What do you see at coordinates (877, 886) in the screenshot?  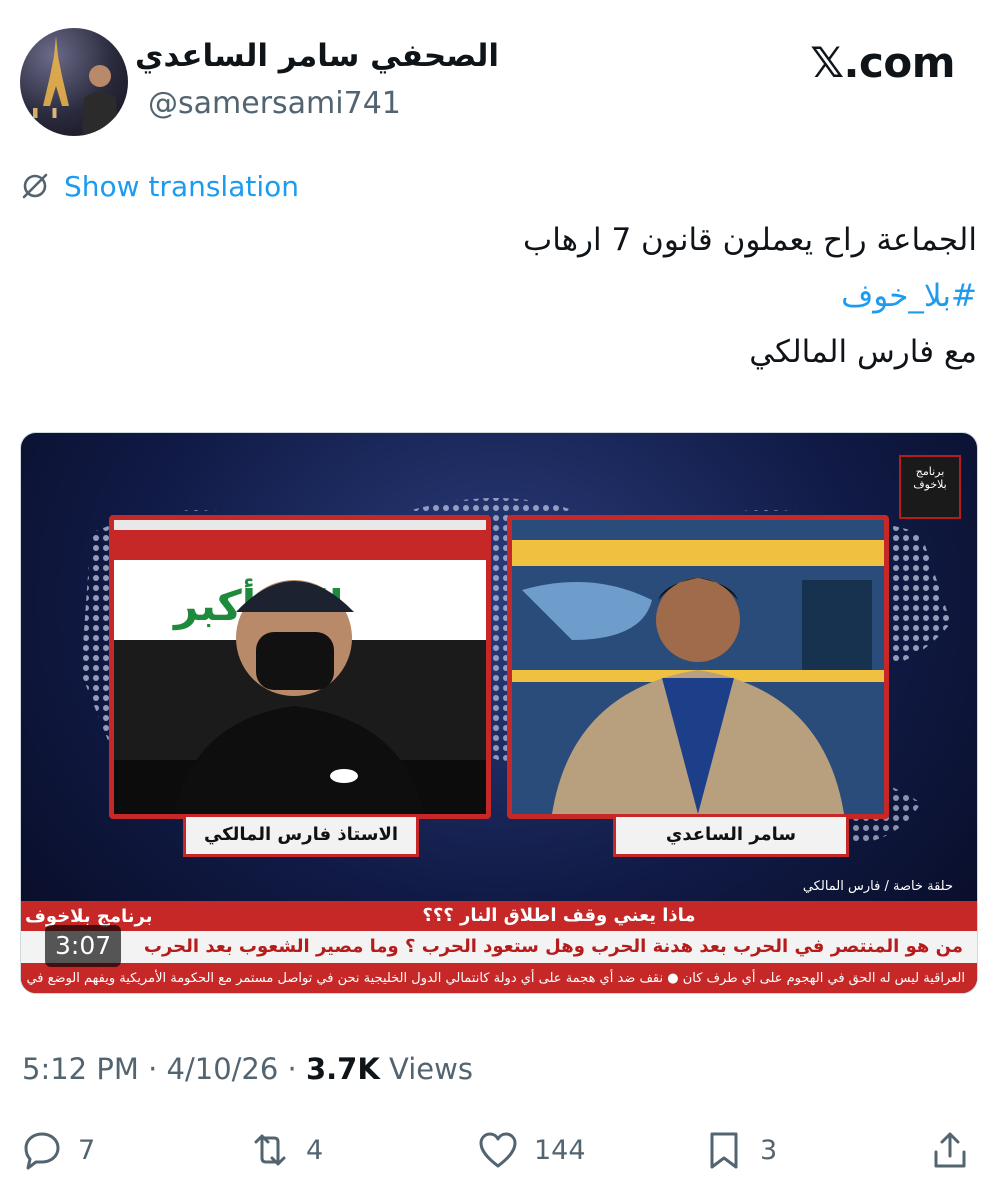 I see `episode-label: حلقة خاصة / فارس المالكي` at bounding box center [877, 886].